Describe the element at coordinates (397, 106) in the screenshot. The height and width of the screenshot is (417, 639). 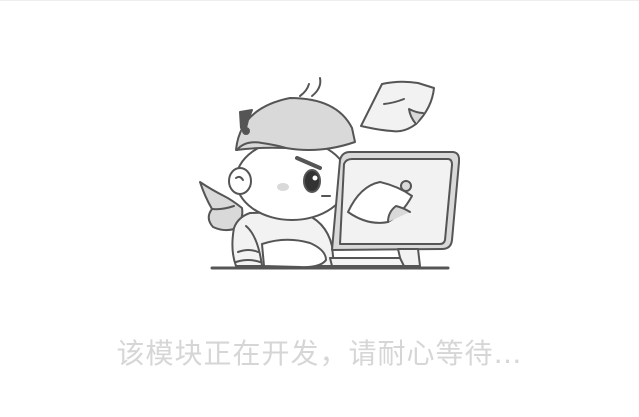
I see `flying-paper-icon` at that location.